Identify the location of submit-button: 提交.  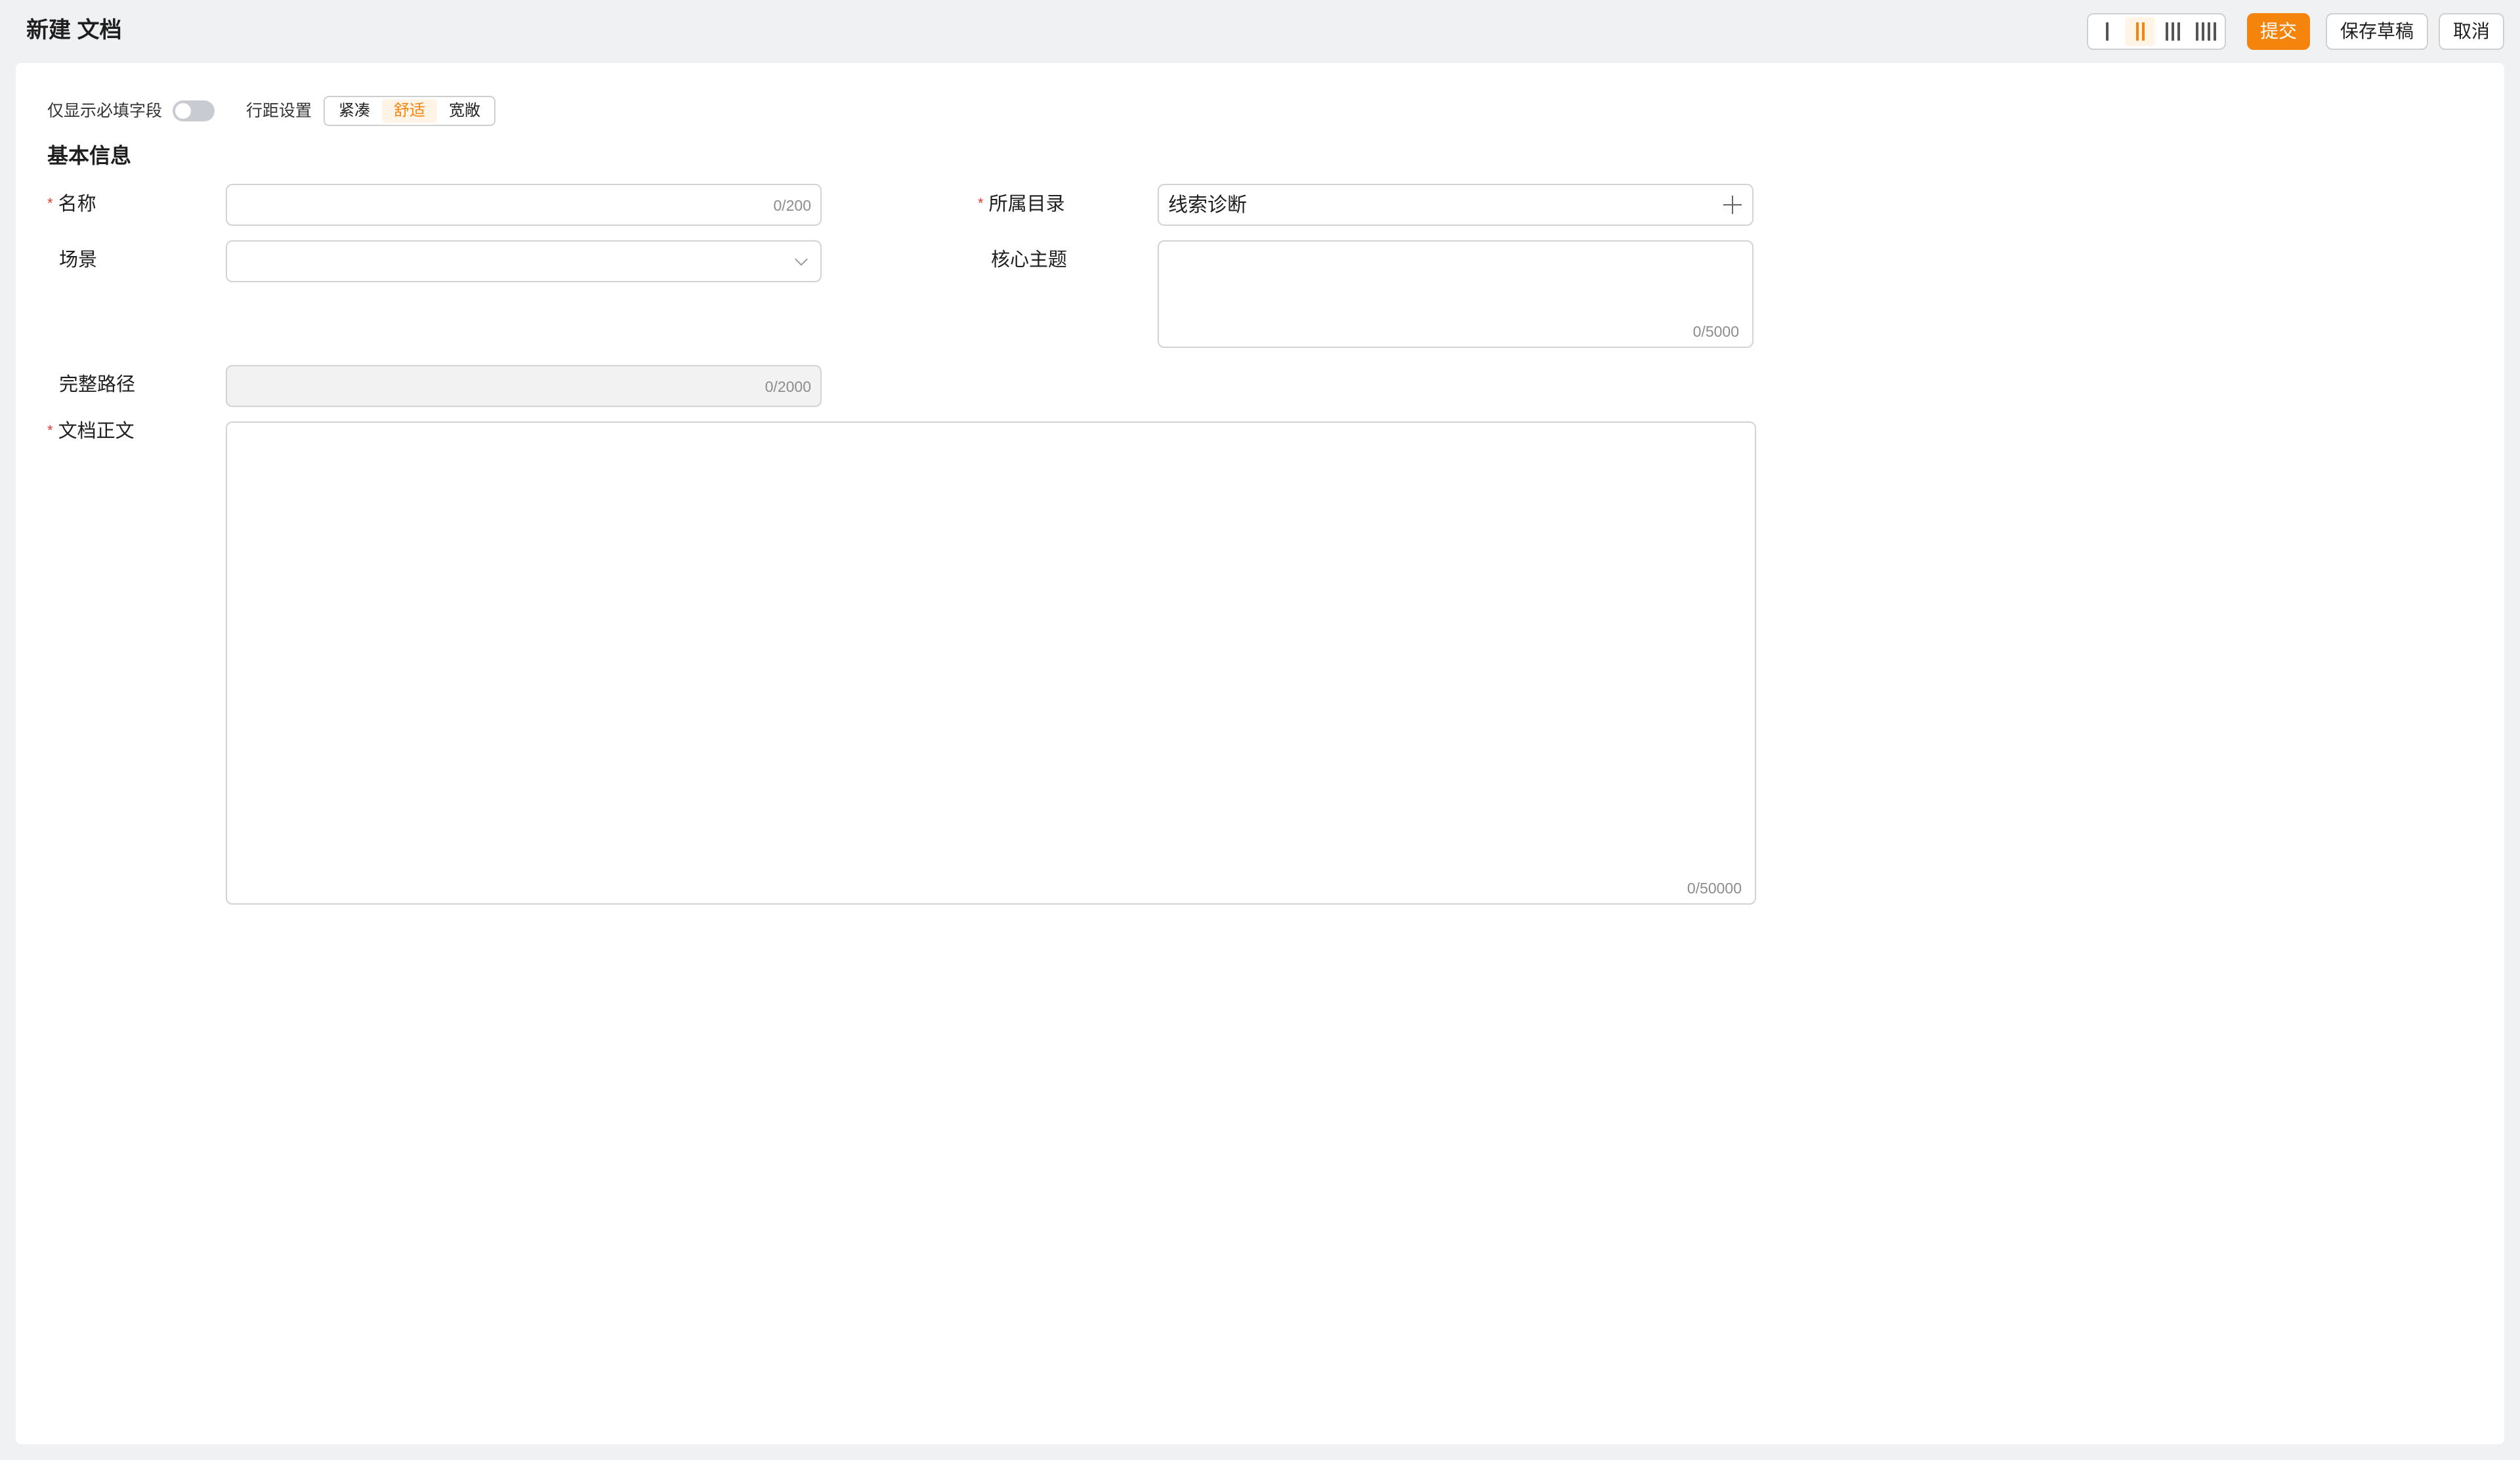
(2278, 31).